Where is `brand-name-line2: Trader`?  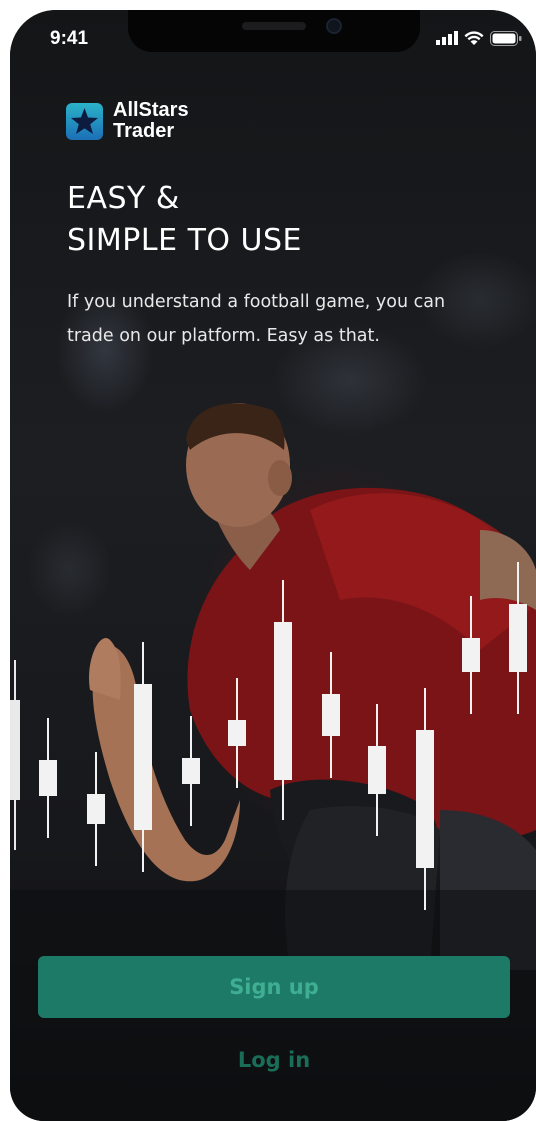 brand-name-line2: Trader is located at coordinates (144, 131).